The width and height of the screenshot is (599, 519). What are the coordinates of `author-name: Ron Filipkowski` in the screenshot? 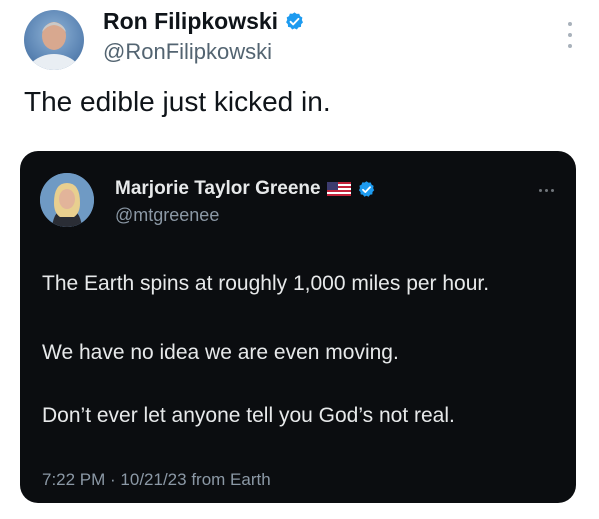 It's located at (190, 21).